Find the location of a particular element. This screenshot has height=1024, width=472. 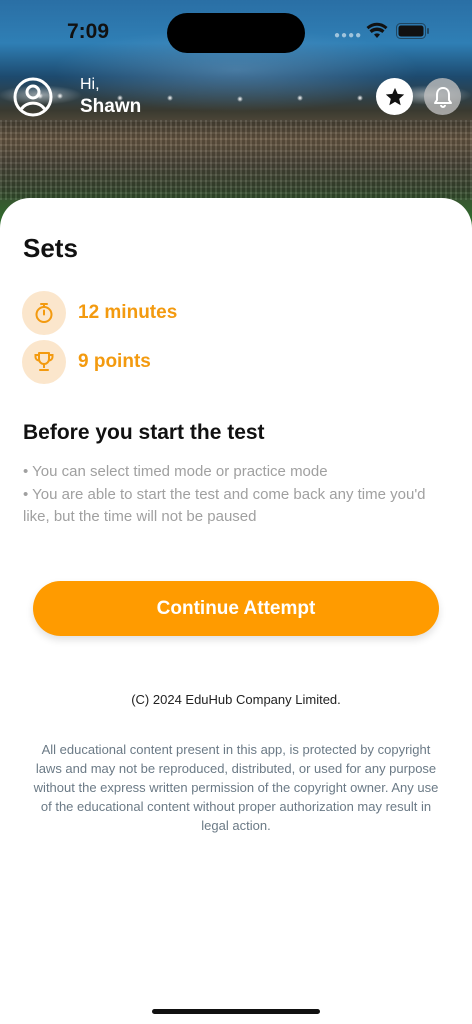

greeting-text: Hi, is located at coordinates (90, 84).